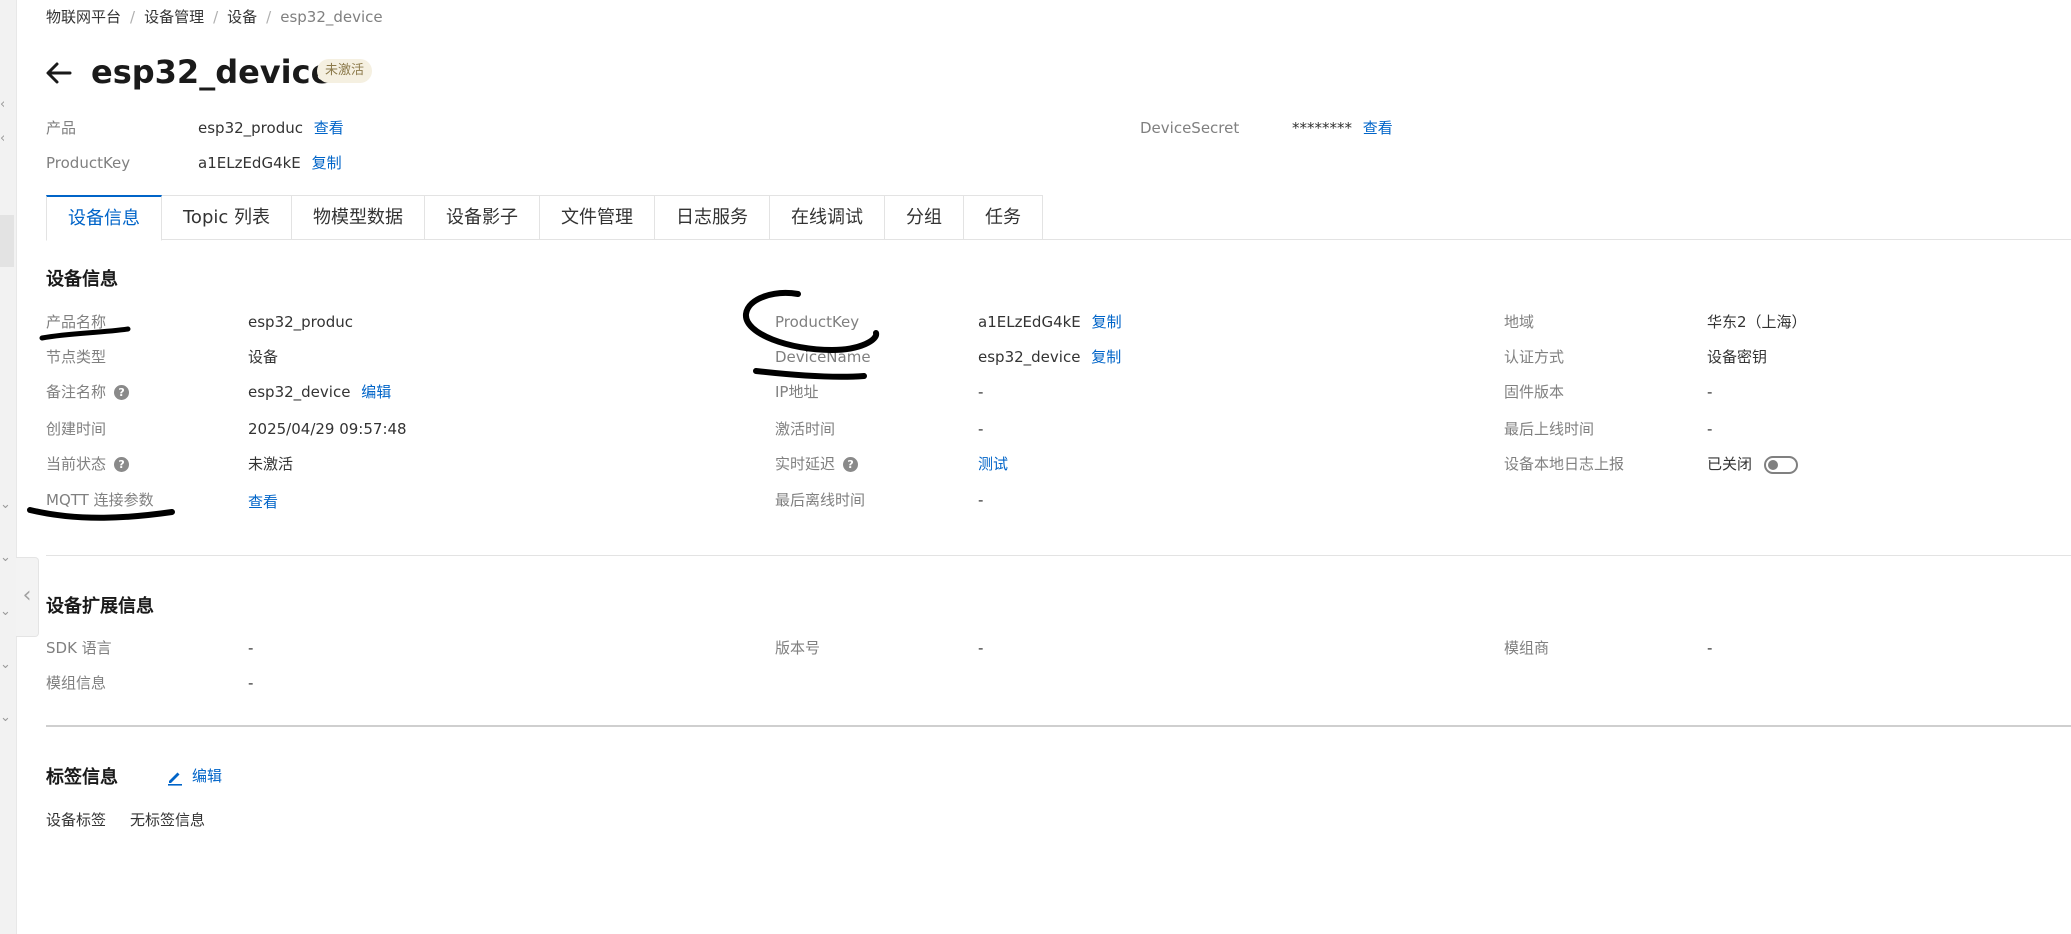 The width and height of the screenshot is (2071, 934). I want to click on breadcrumb: 物联网平台 / 设备管理 / 设备 / esp32_device, so click(214, 17).